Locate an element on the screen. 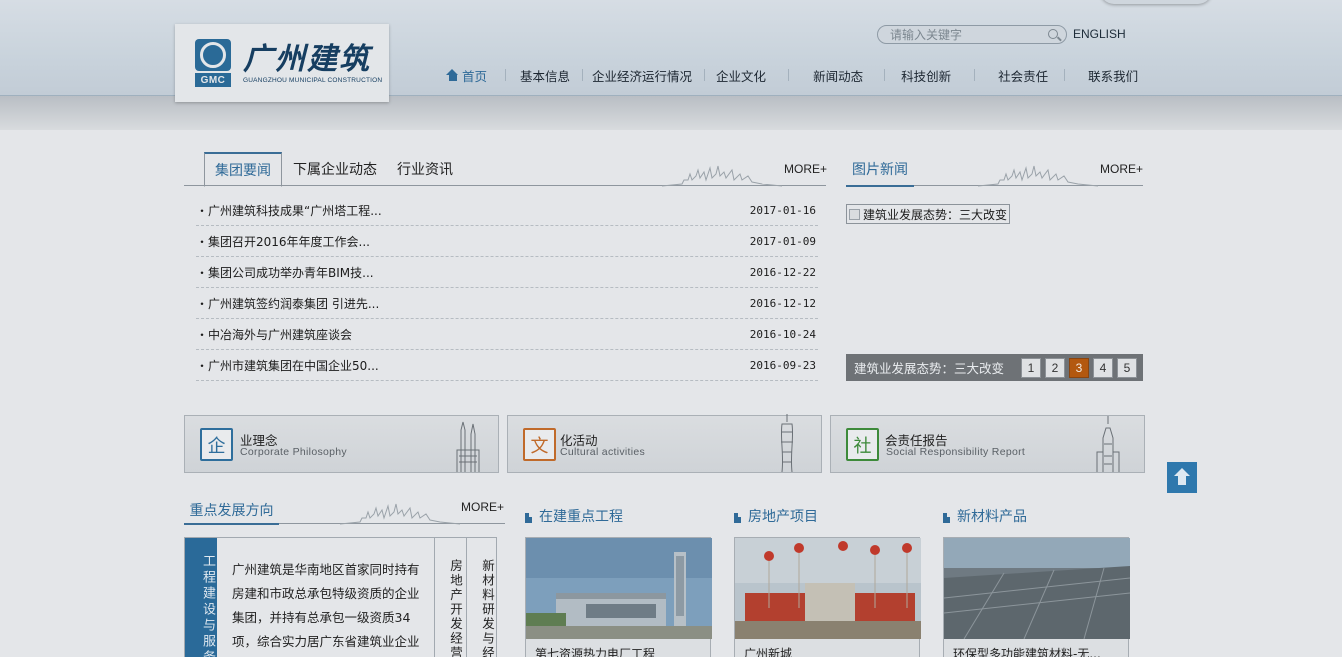 Image resolution: width=1342 pixels, height=657 pixels. news-item: ・集团召开2016年年度工作会... 2017-01-09 is located at coordinates (507, 241).